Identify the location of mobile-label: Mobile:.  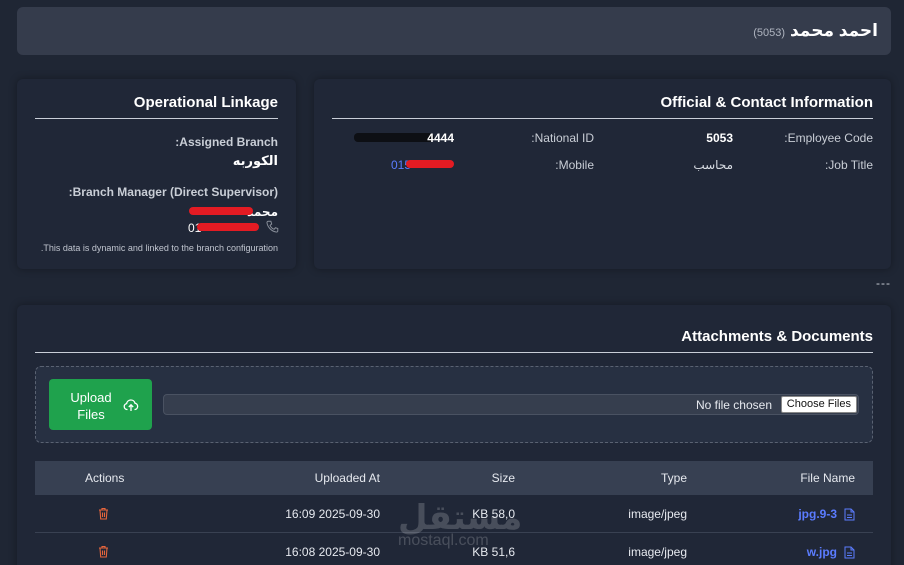
(574, 165).